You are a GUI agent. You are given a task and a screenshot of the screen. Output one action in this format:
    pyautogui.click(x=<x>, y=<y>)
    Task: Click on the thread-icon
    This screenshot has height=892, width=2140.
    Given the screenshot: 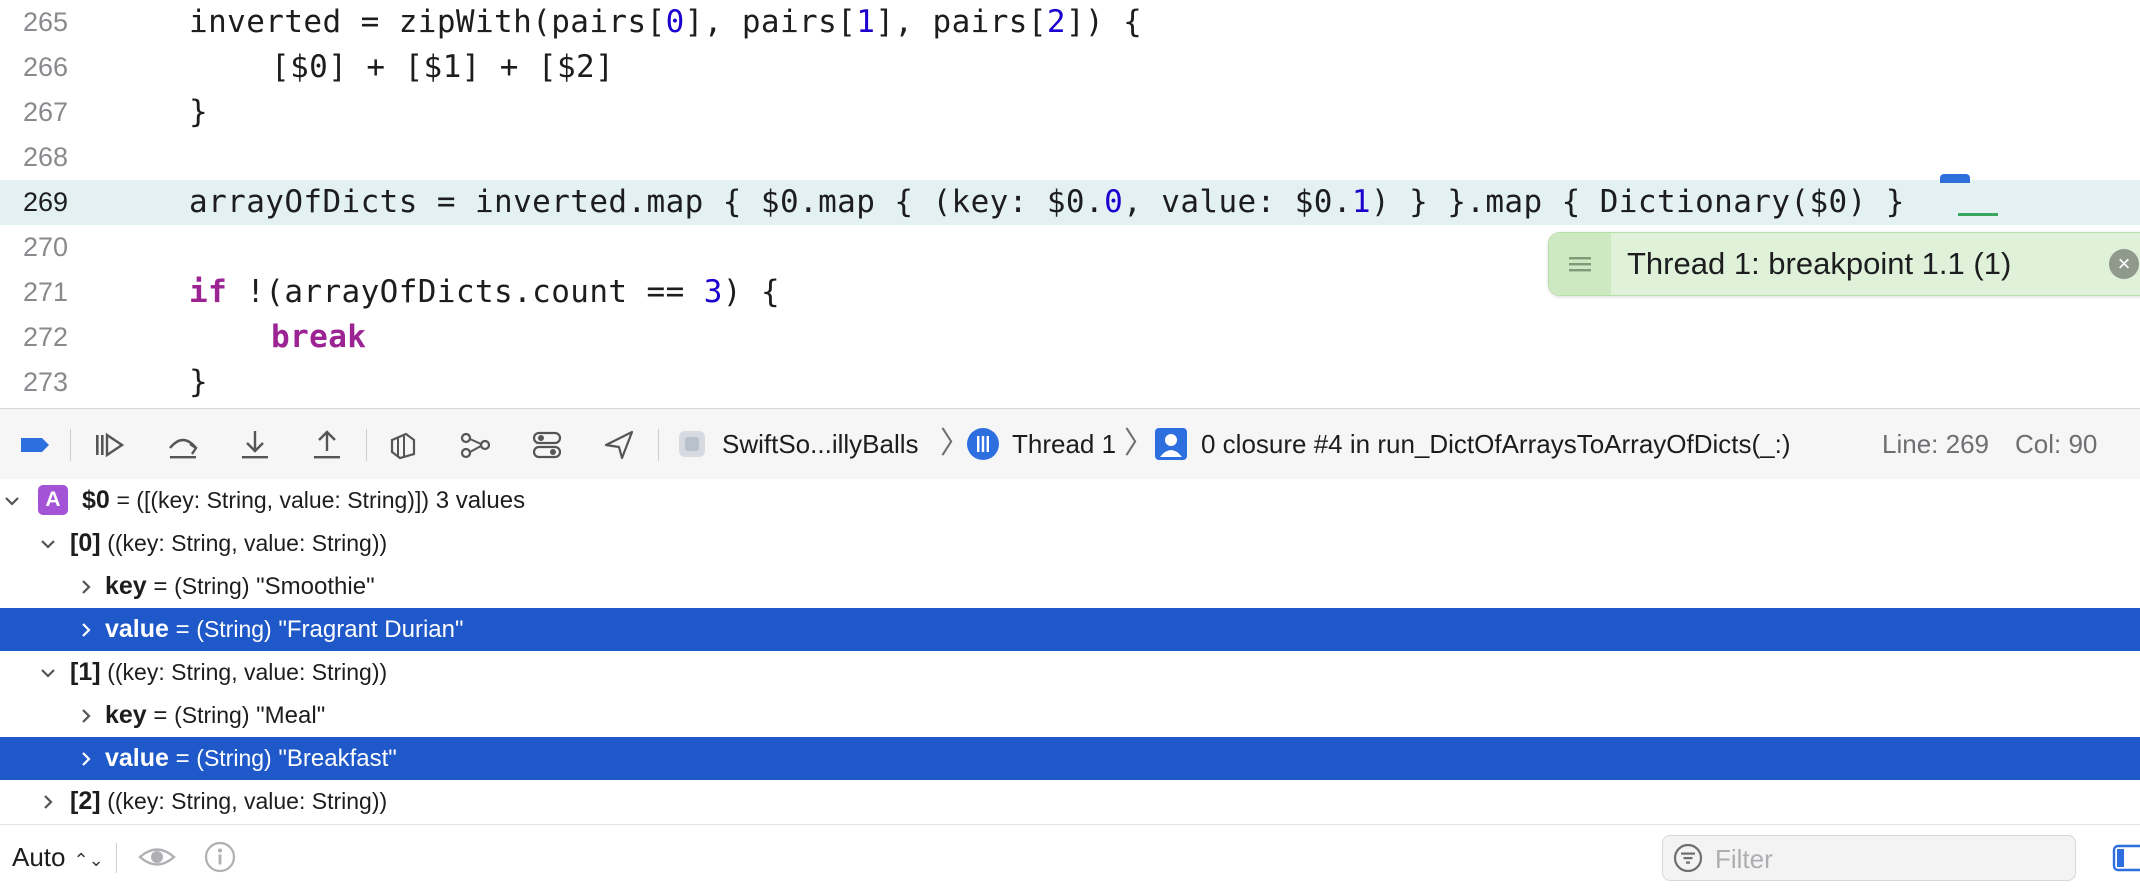 What is the action you would take?
    pyautogui.click(x=983, y=444)
    